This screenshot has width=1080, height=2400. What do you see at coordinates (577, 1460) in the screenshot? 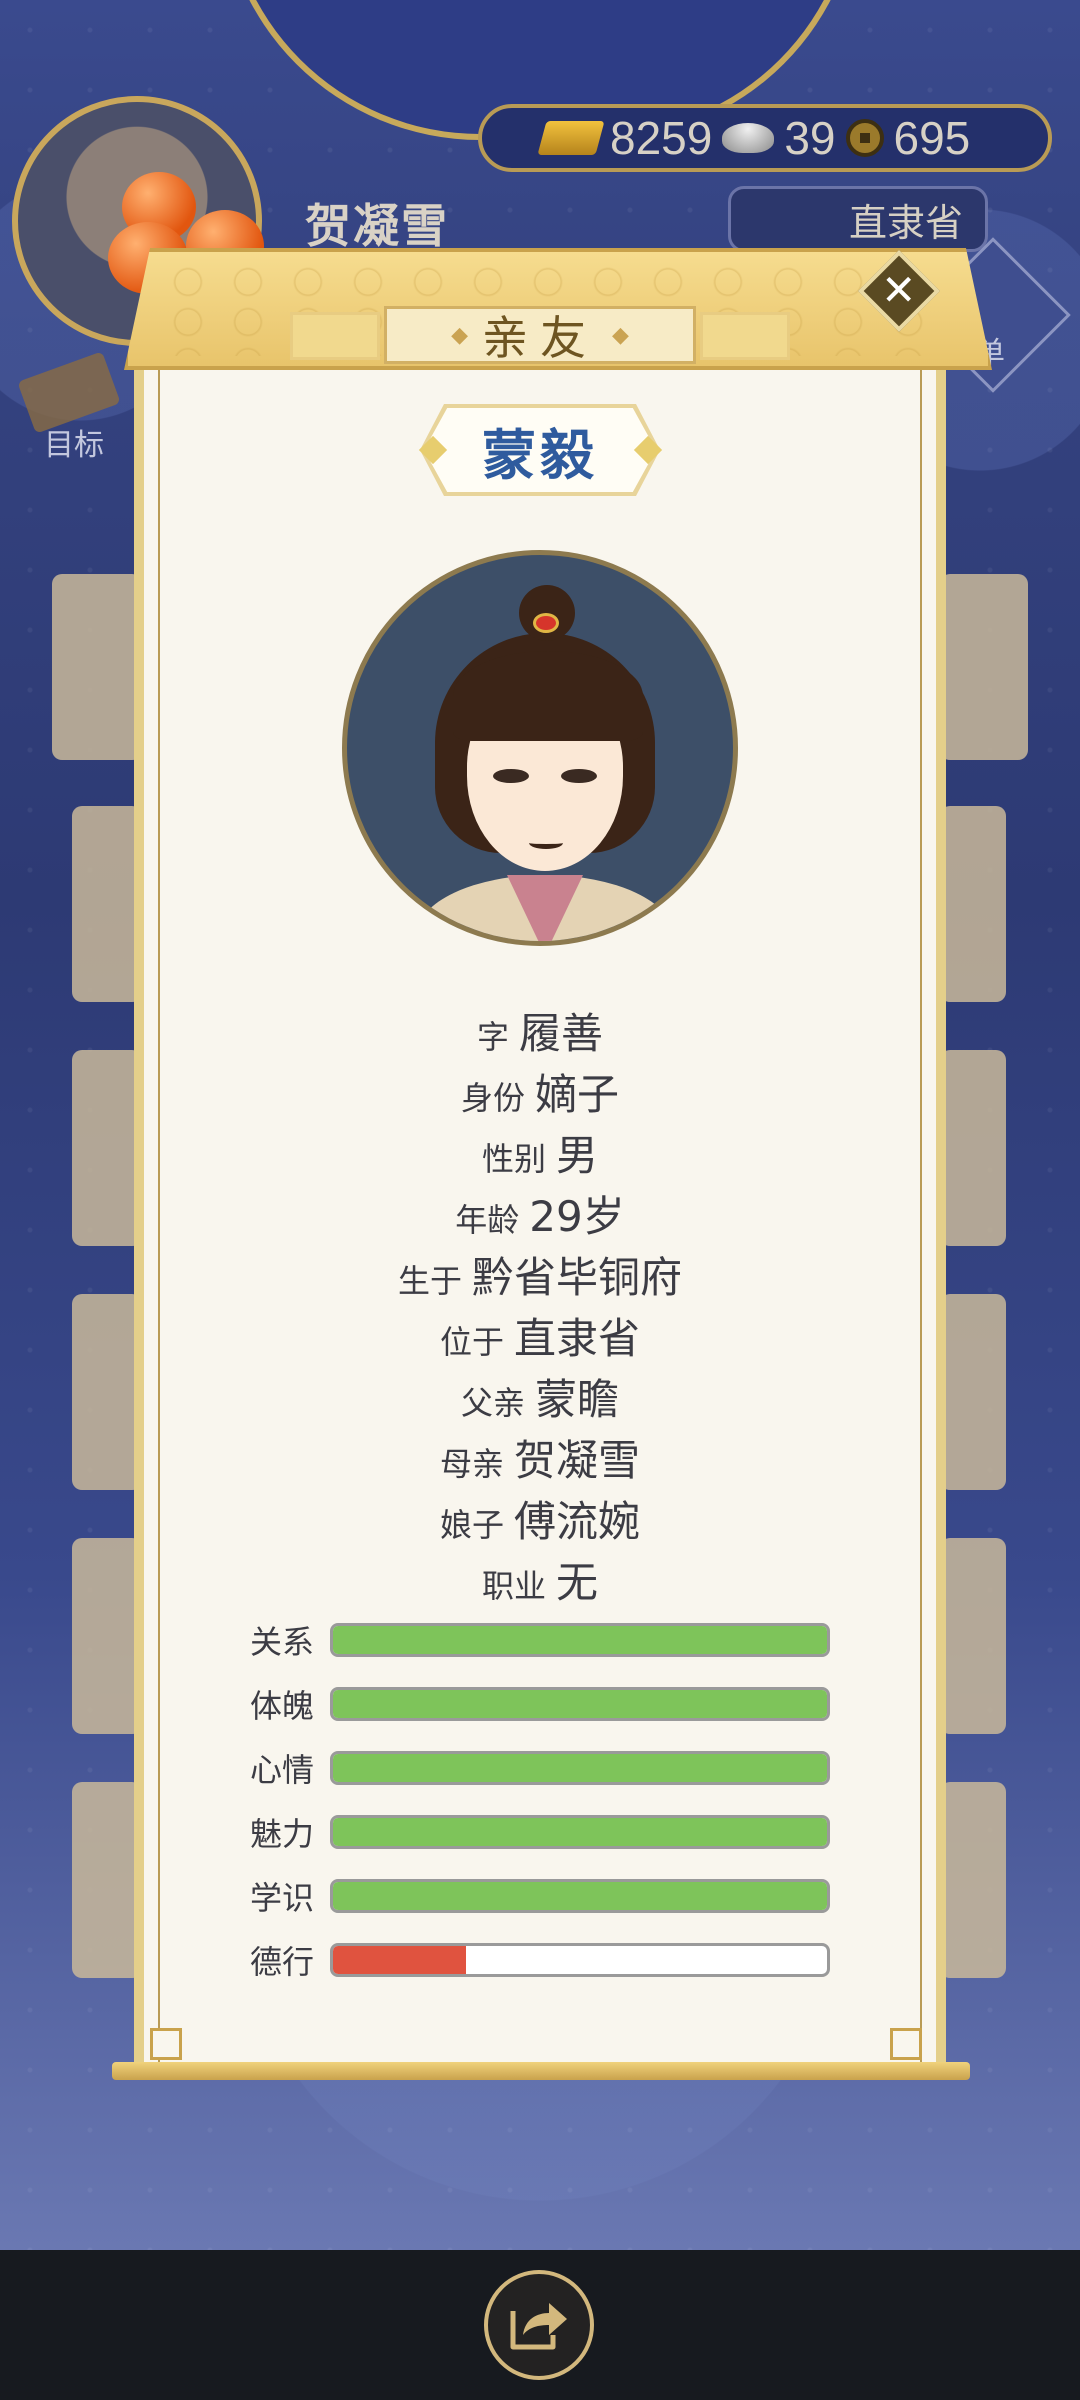
I see `info-value: 贺凝雪` at bounding box center [577, 1460].